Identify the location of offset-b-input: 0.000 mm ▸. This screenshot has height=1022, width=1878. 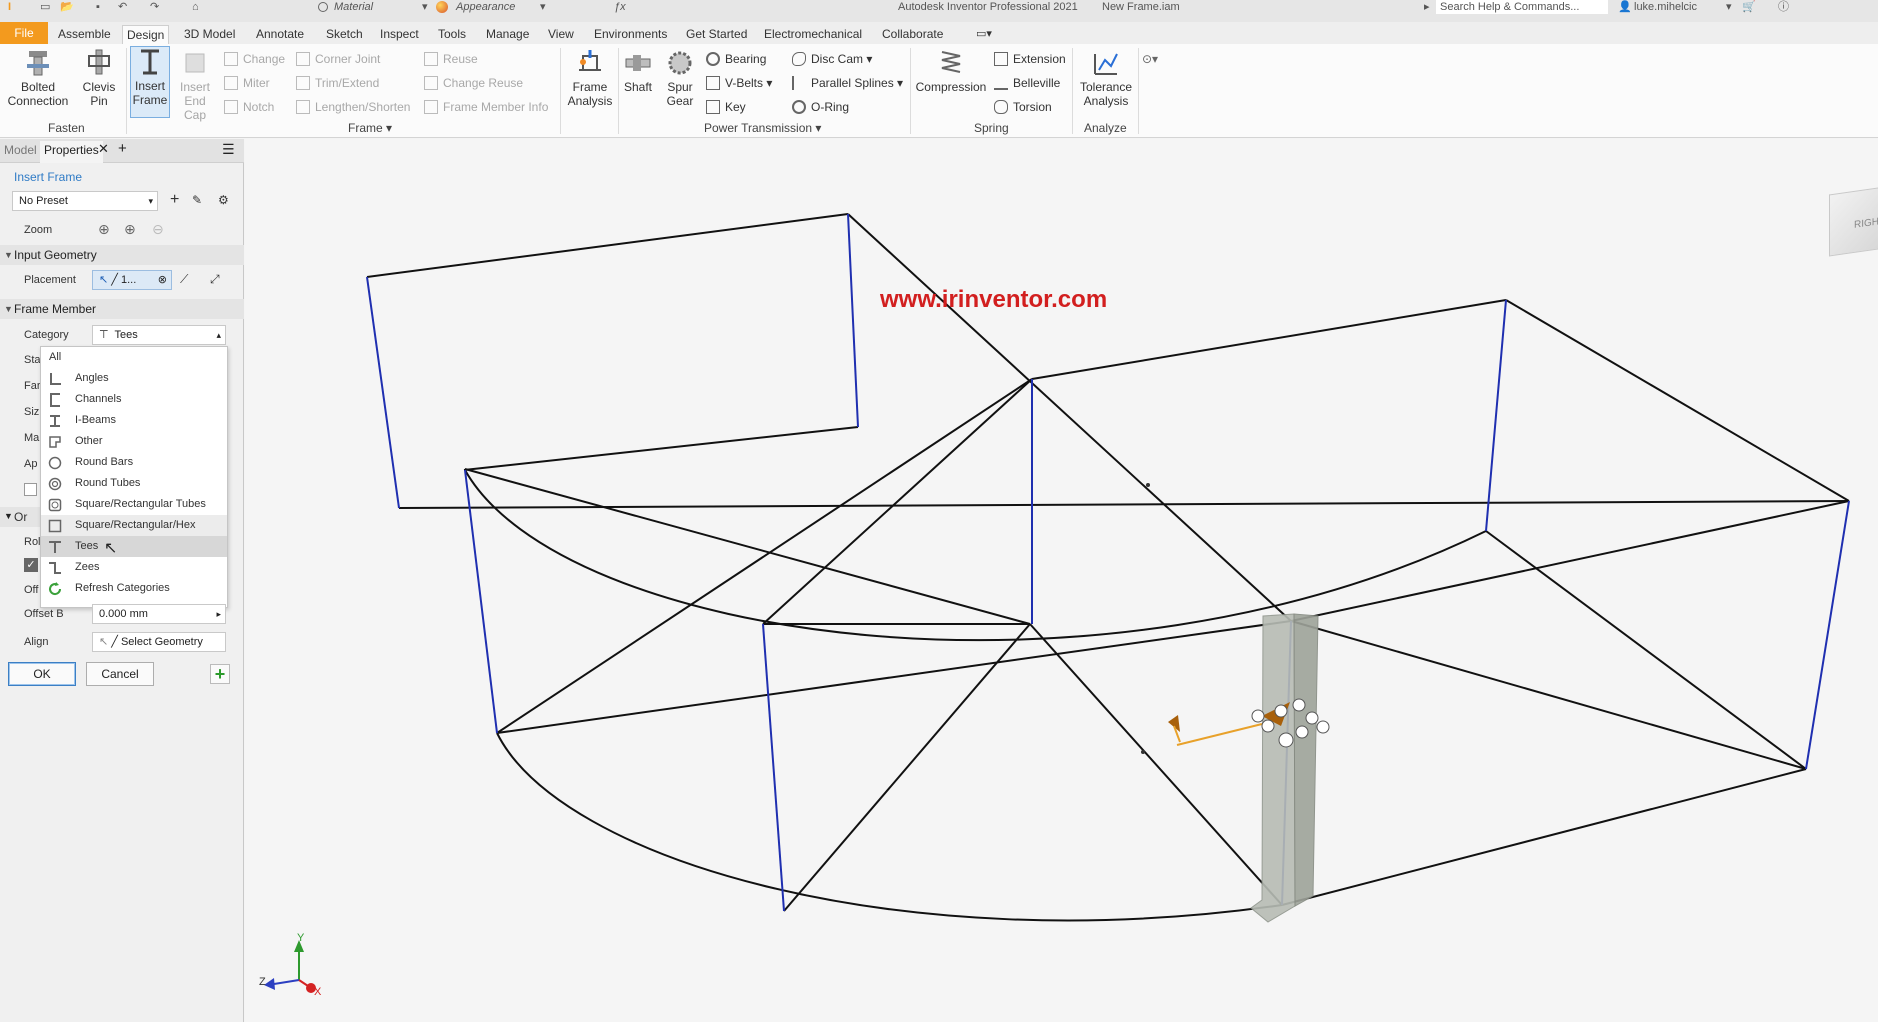
(159, 614).